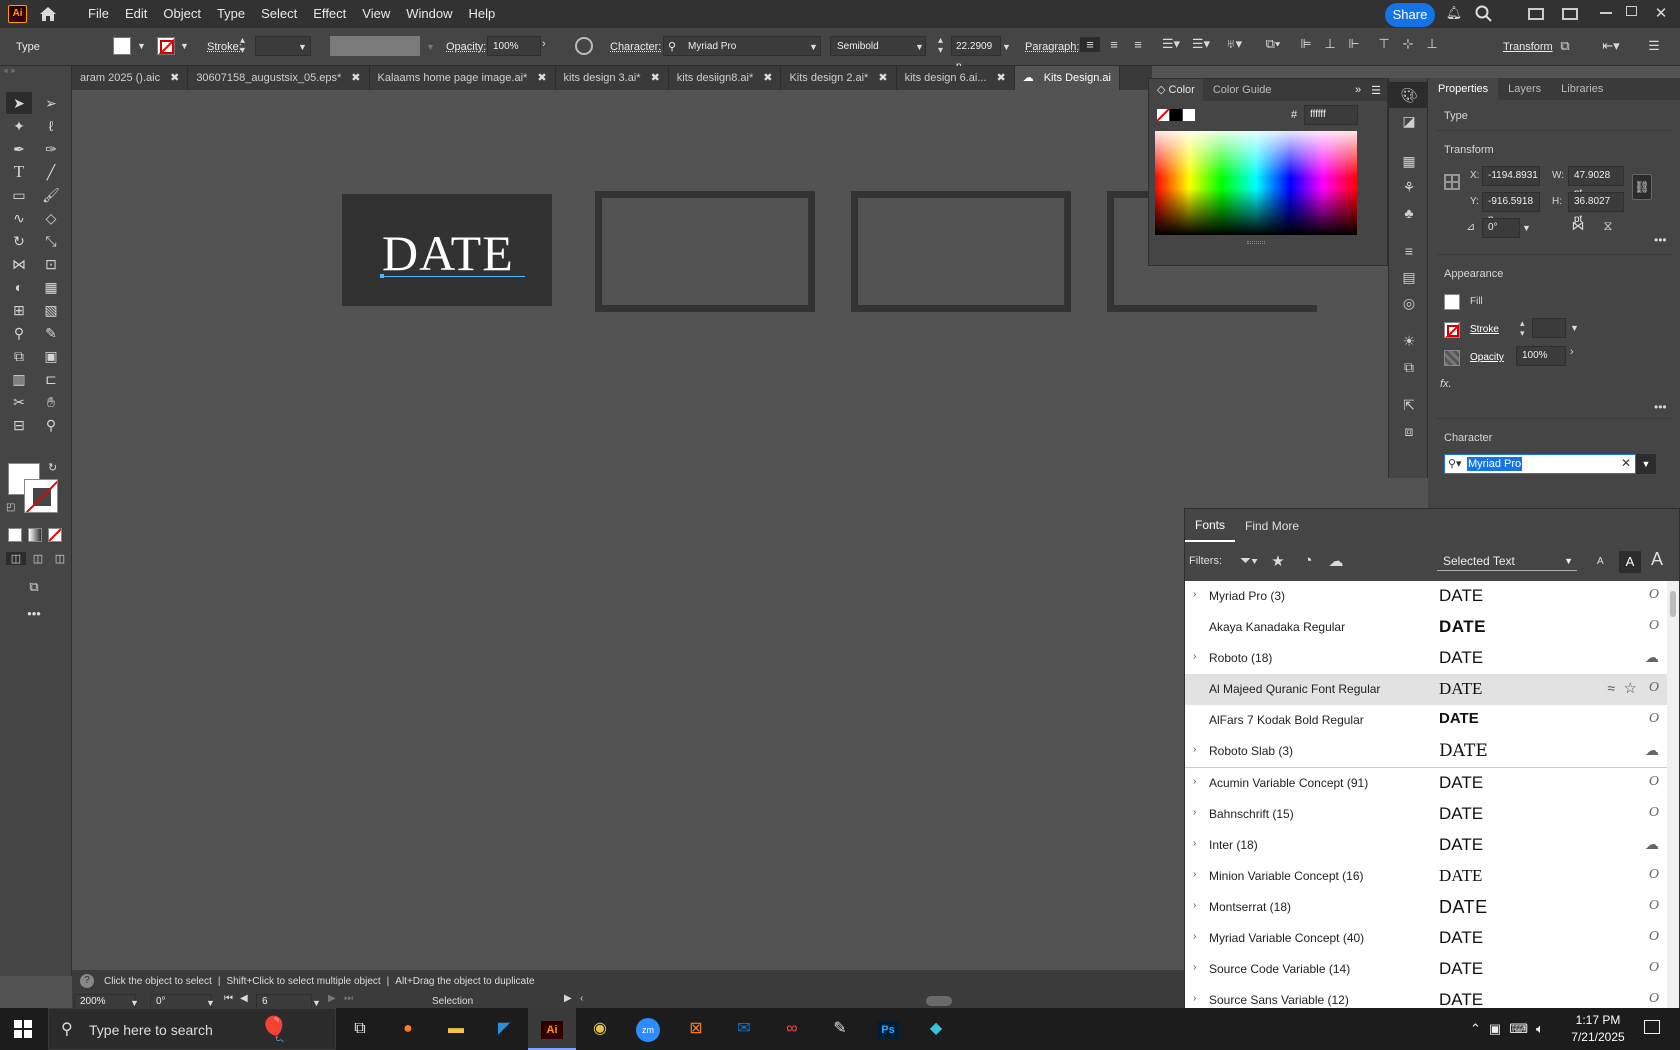 The height and width of the screenshot is (1050, 1680). I want to click on print-tiling-tool-icon: ⊟, so click(19, 425).